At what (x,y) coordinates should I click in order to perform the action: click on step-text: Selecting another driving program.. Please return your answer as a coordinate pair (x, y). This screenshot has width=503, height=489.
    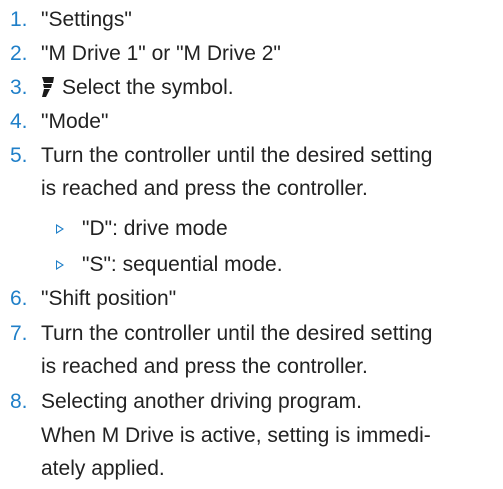
    Looking at the image, I should click on (202, 401).